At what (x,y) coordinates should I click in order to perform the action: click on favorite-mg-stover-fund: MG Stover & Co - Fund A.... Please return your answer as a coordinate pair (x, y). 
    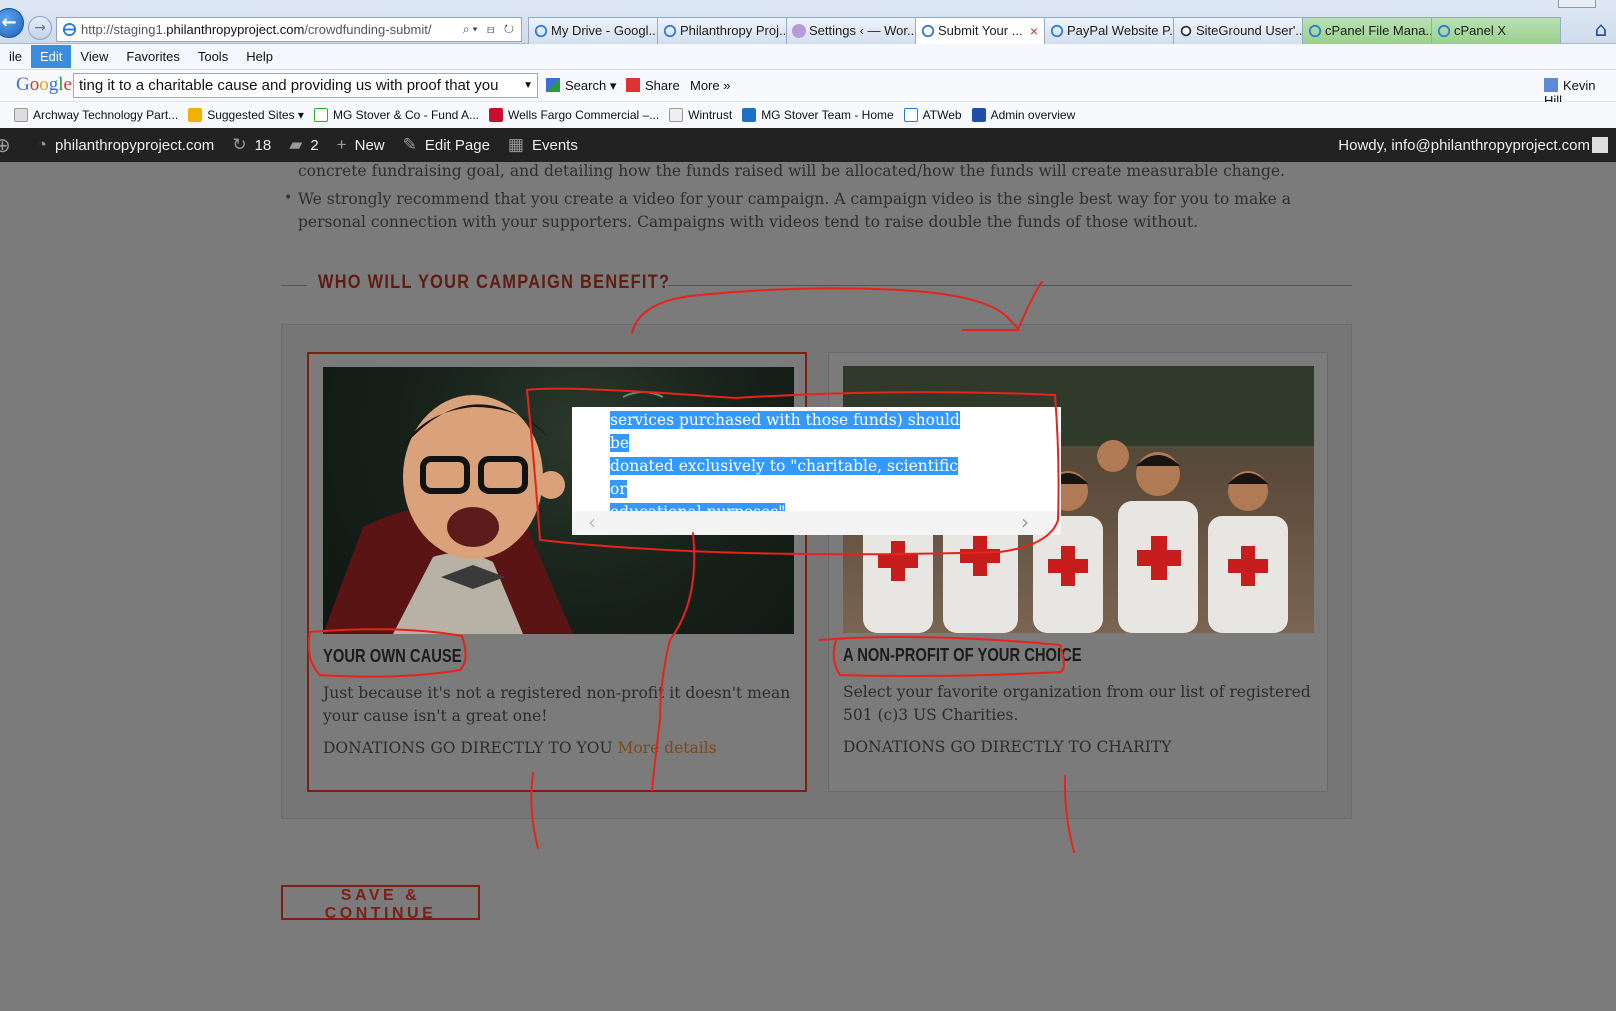
    Looking at the image, I should click on (396, 115).